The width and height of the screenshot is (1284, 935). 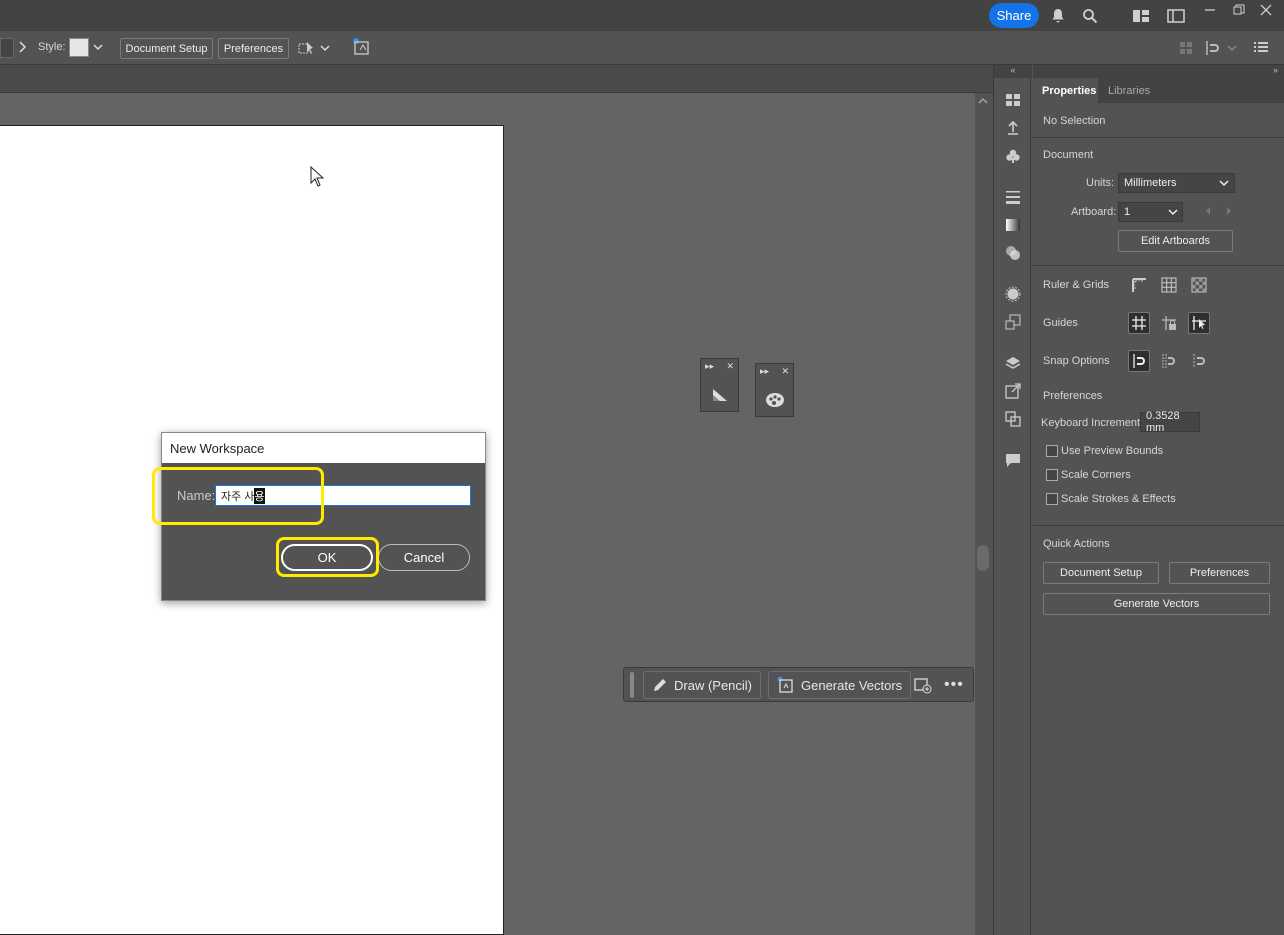 What do you see at coordinates (1169, 285) in the screenshot?
I see `grid-icon` at bounding box center [1169, 285].